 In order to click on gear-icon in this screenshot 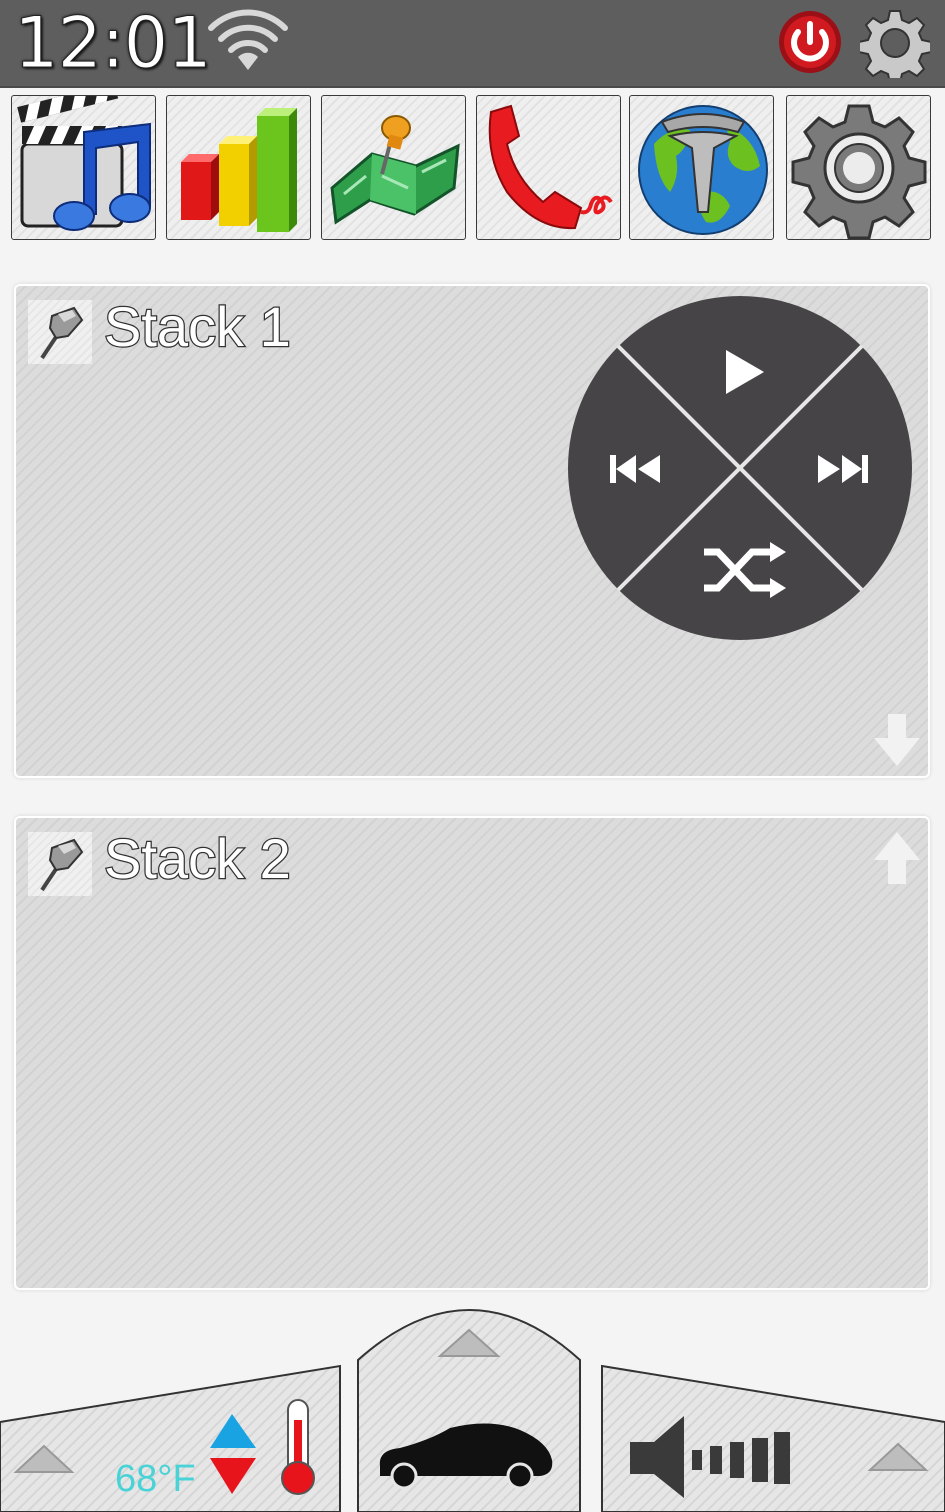, I will do `click(859, 171)`.